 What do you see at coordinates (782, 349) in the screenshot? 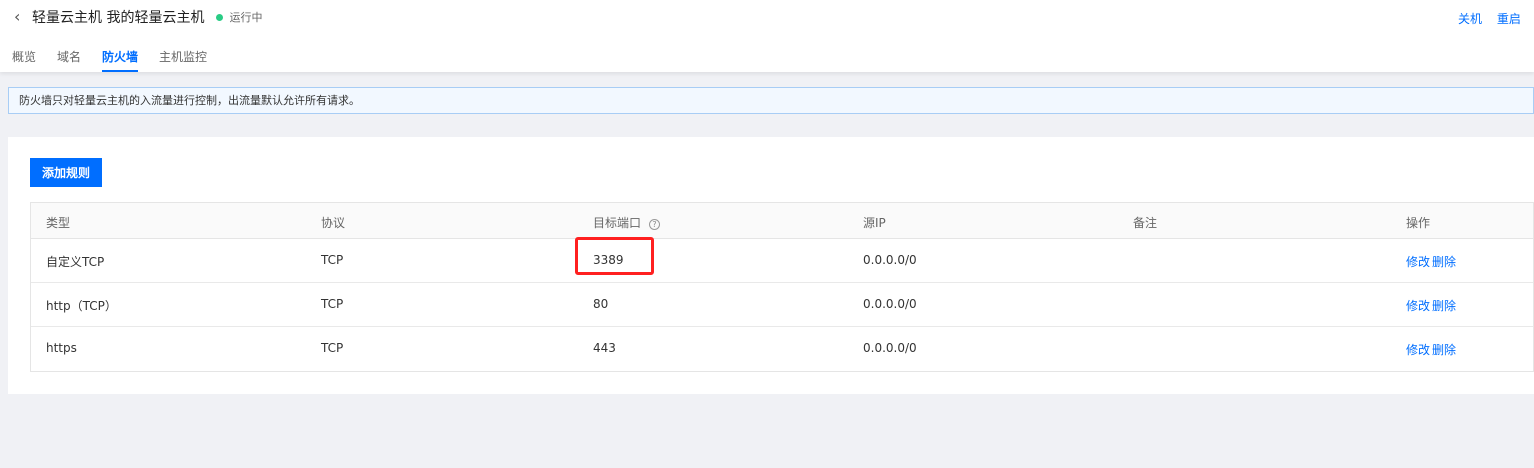
I see `table-row: https TCP 443 0.0.0.0/0 修改 删除` at bounding box center [782, 349].